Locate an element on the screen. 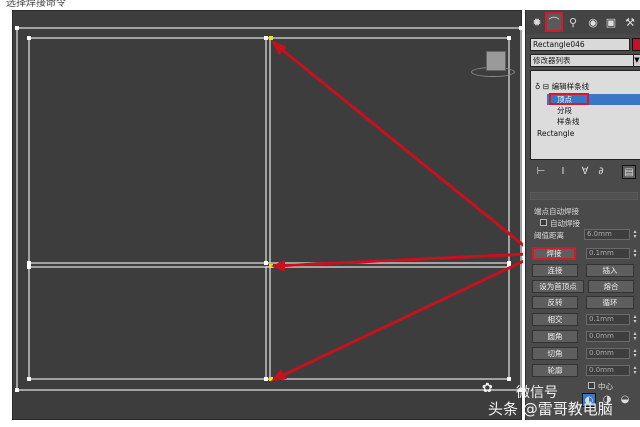 This screenshot has width=640, height=427. modifier-stack: ♁ ⊟ 编辑样条线 顶点 分段 样条线 Rectangle is located at coordinates (585, 115).